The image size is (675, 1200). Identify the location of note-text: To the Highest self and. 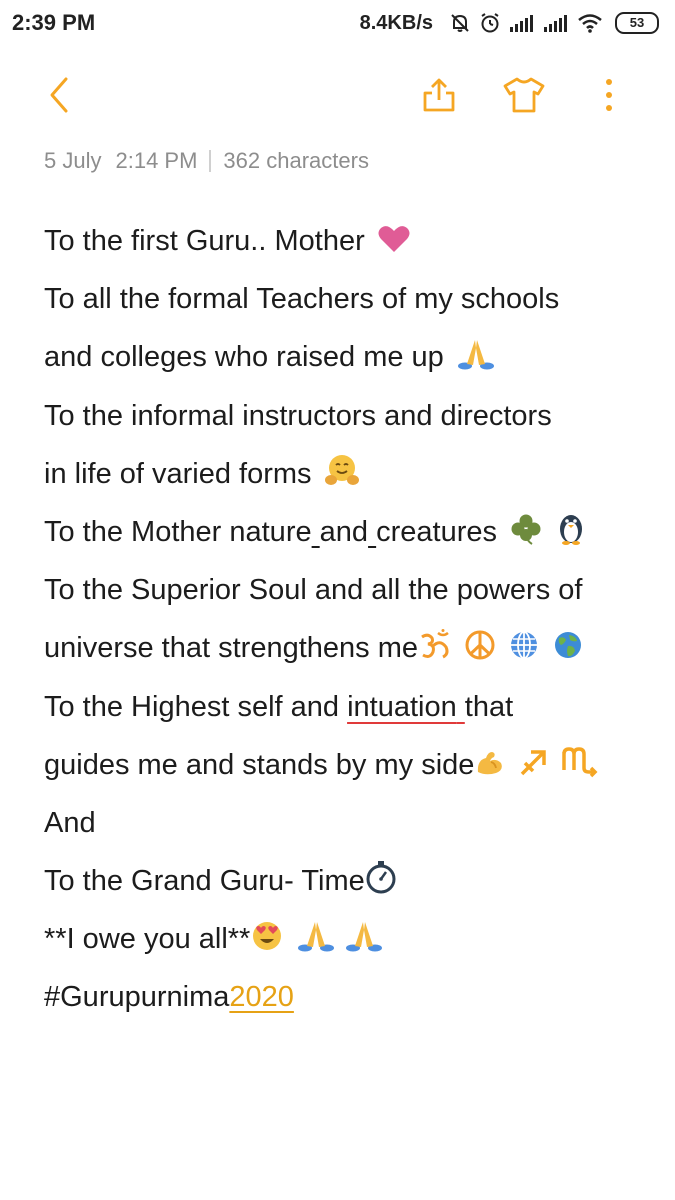
(192, 706).